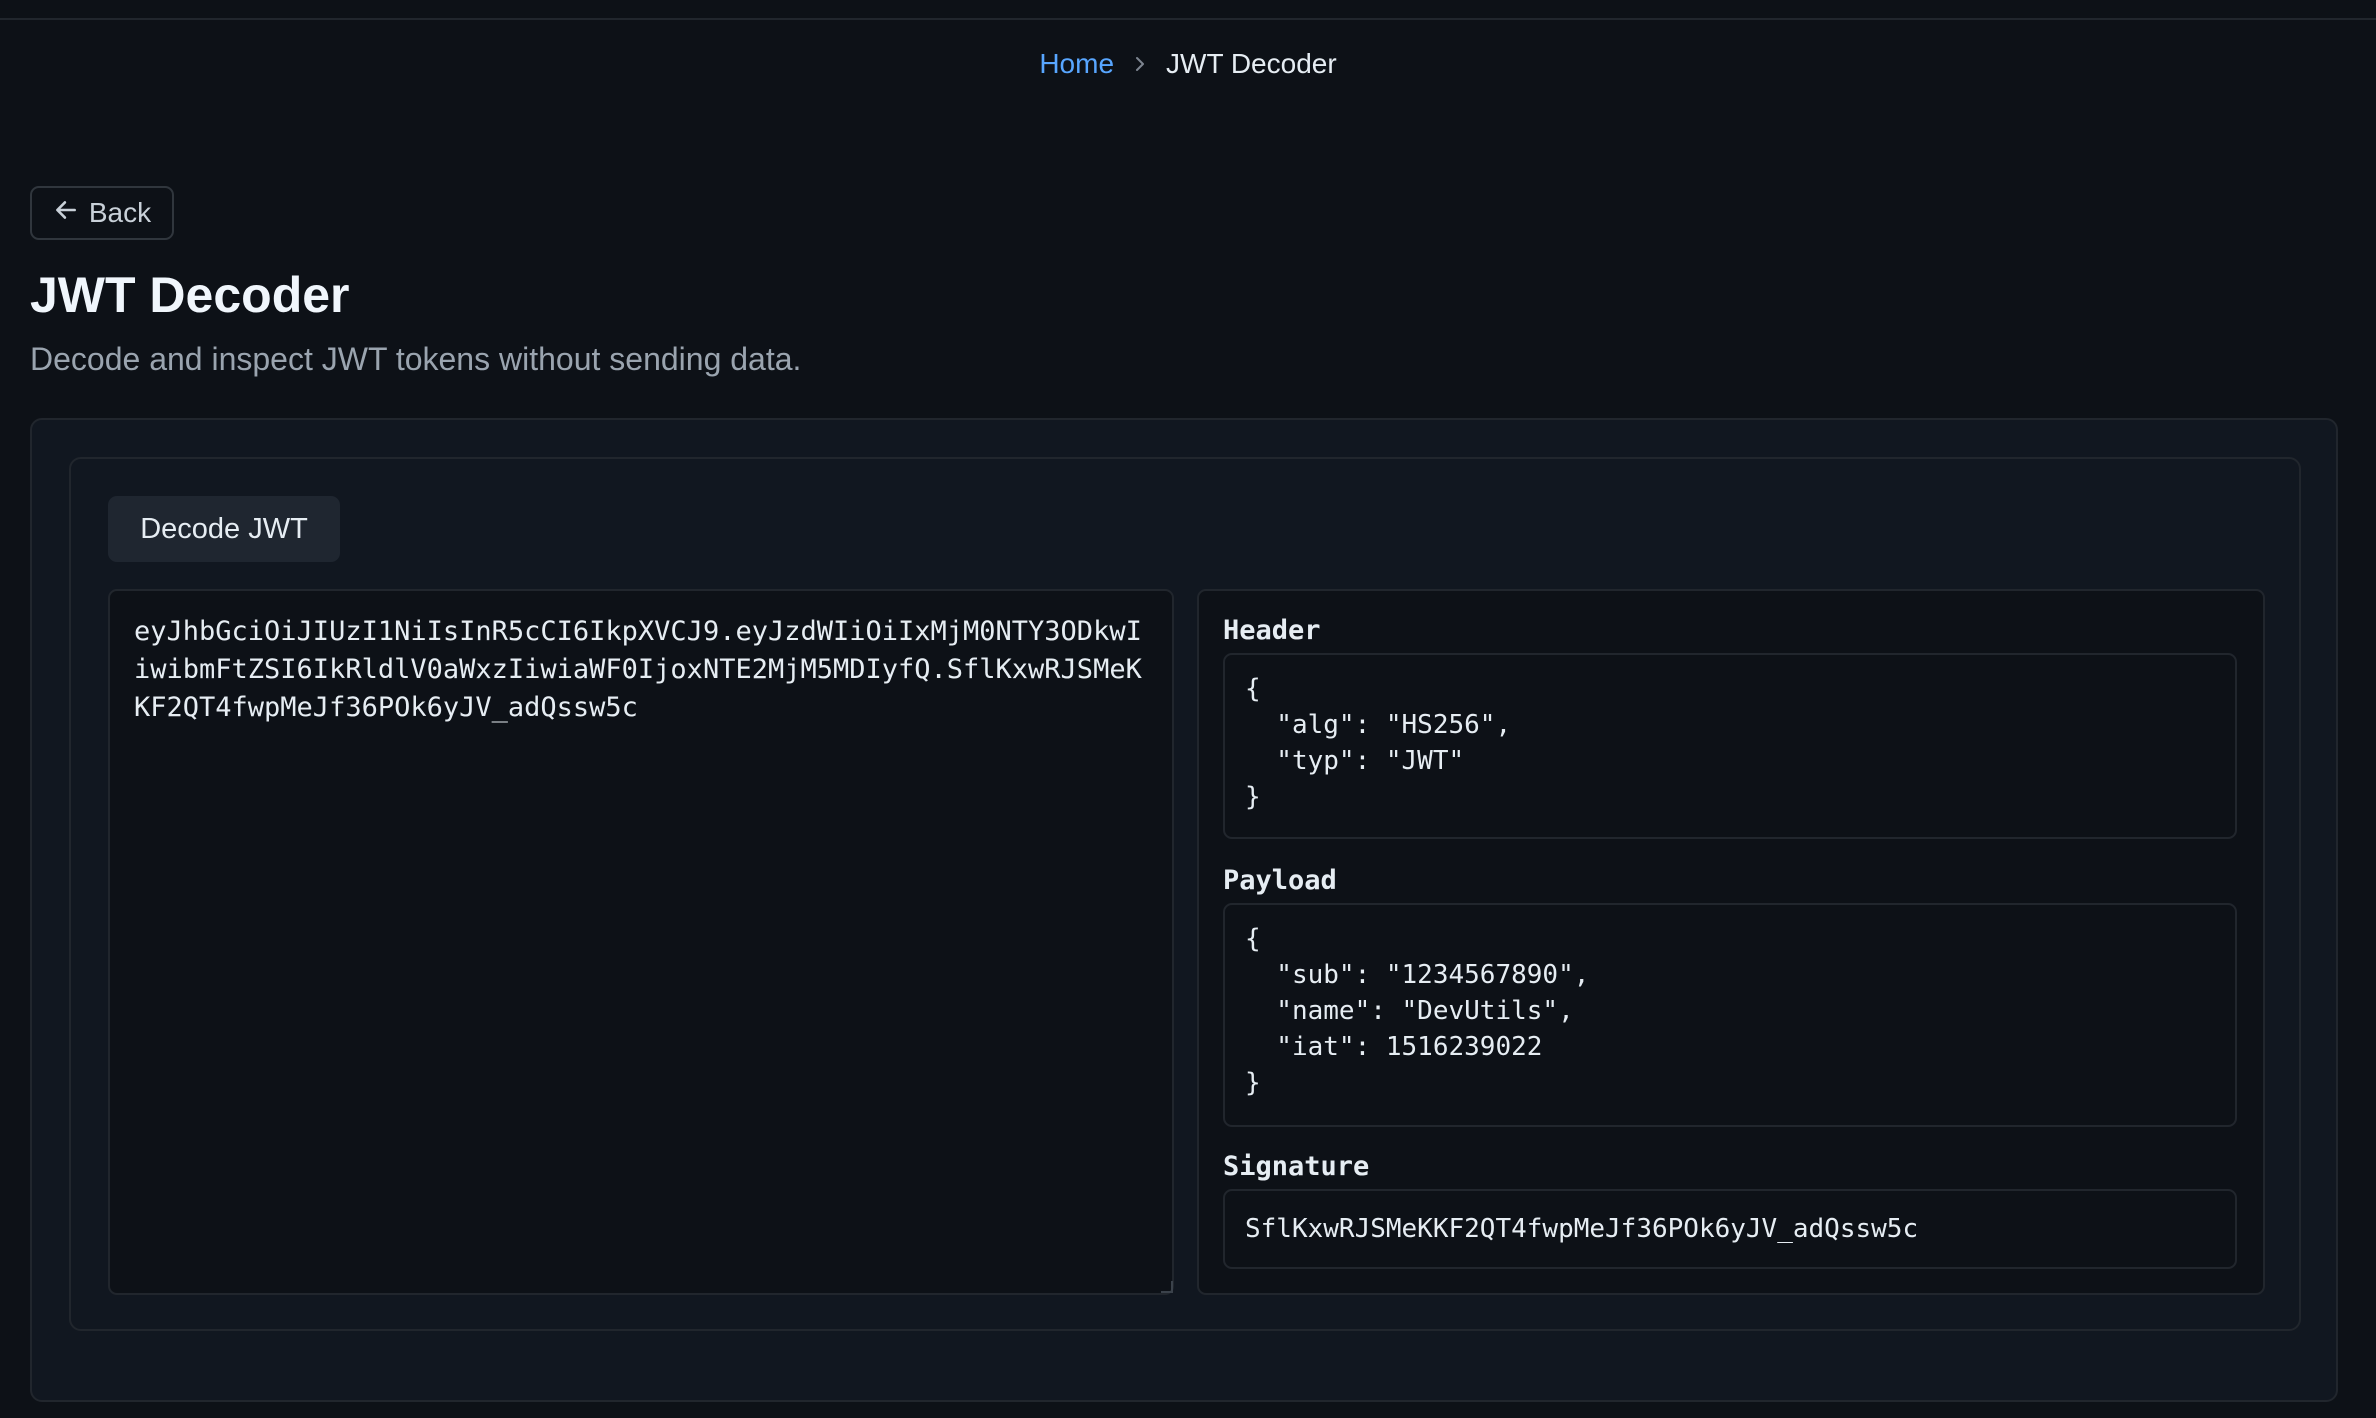 This screenshot has width=2376, height=1418. Describe the element at coordinates (1076, 64) in the screenshot. I see `breadcrumb-home-link: Home` at that location.